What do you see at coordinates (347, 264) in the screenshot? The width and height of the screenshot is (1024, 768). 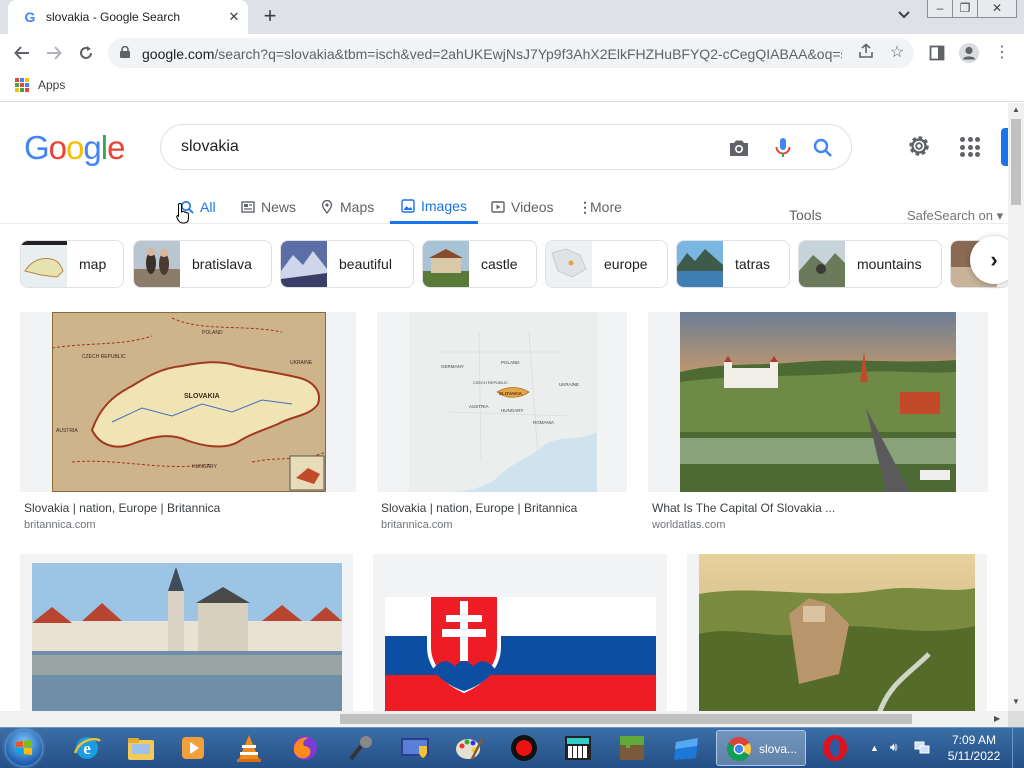 I see `chip-beautiful: beautiful` at bounding box center [347, 264].